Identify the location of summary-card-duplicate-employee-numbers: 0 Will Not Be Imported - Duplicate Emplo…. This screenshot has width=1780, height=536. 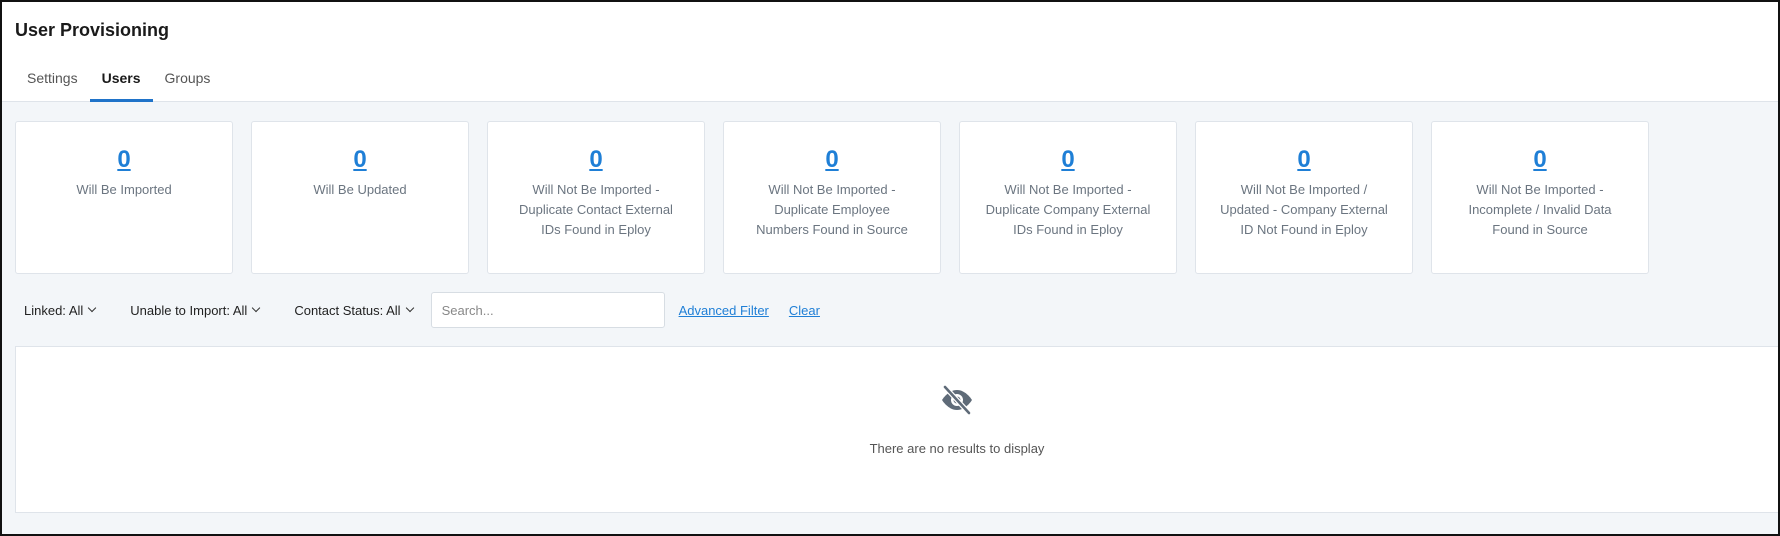
(832, 197).